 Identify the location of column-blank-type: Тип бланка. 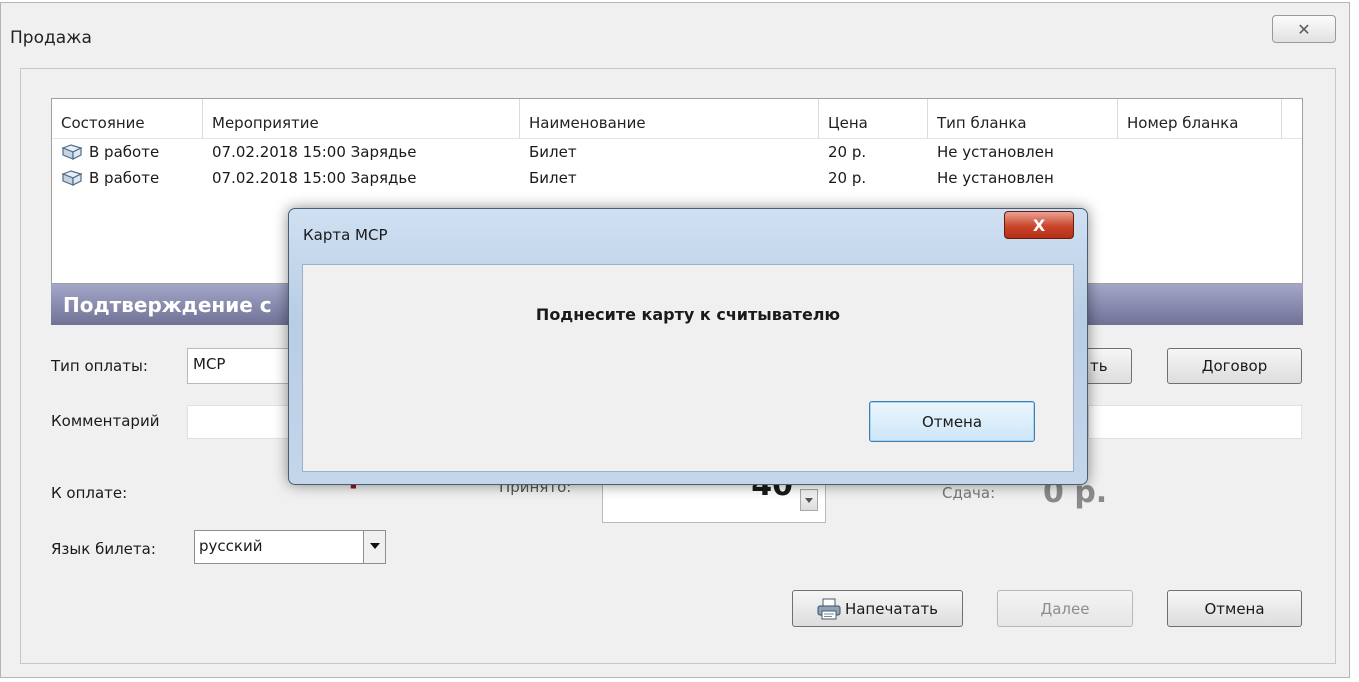
(1023, 119).